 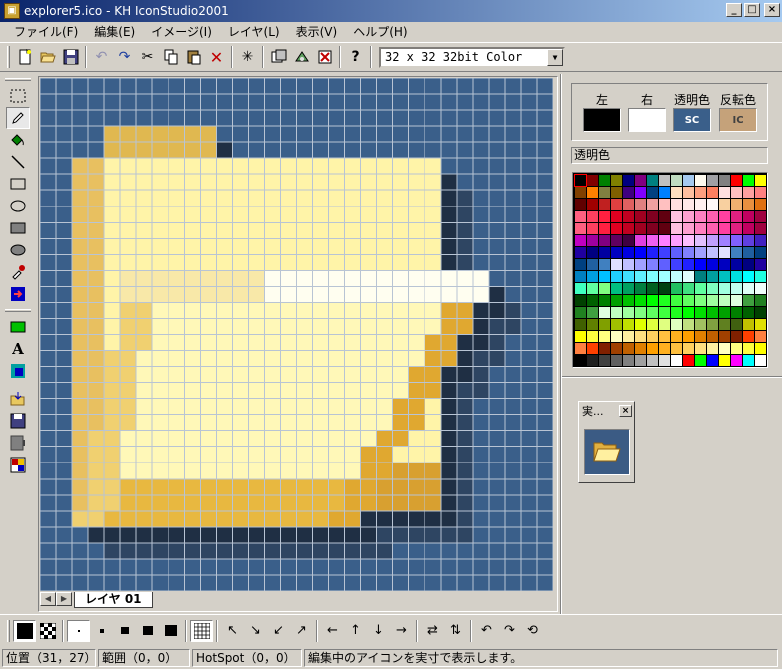 What do you see at coordinates (18, 349) in the screenshot?
I see `text-tool-icon: A` at bounding box center [18, 349].